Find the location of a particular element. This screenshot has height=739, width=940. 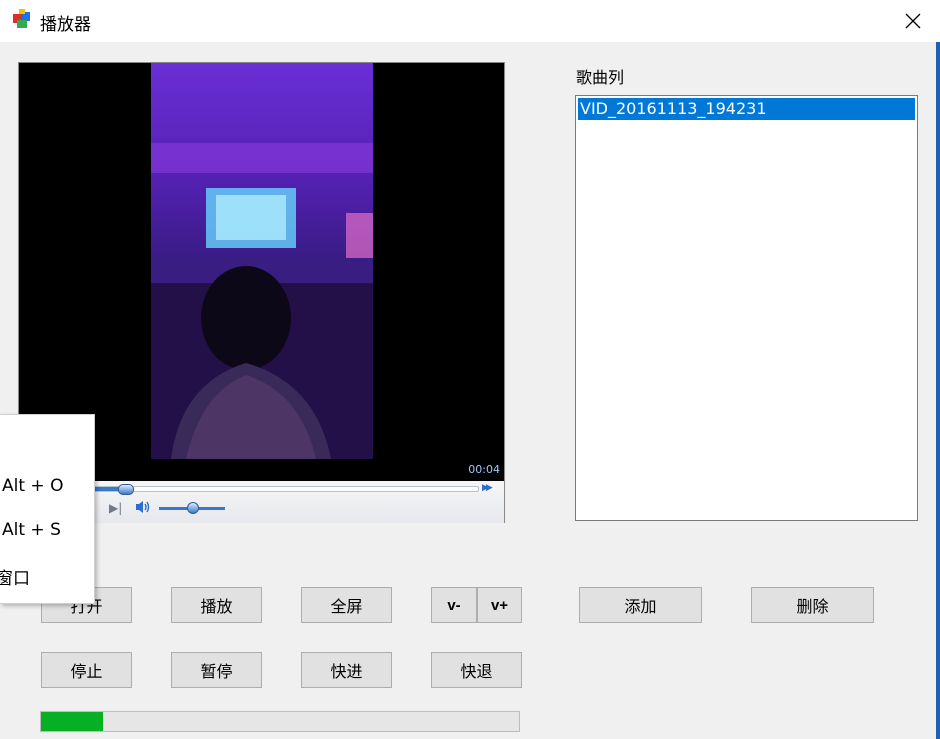

progress-bar is located at coordinates (280, 721).